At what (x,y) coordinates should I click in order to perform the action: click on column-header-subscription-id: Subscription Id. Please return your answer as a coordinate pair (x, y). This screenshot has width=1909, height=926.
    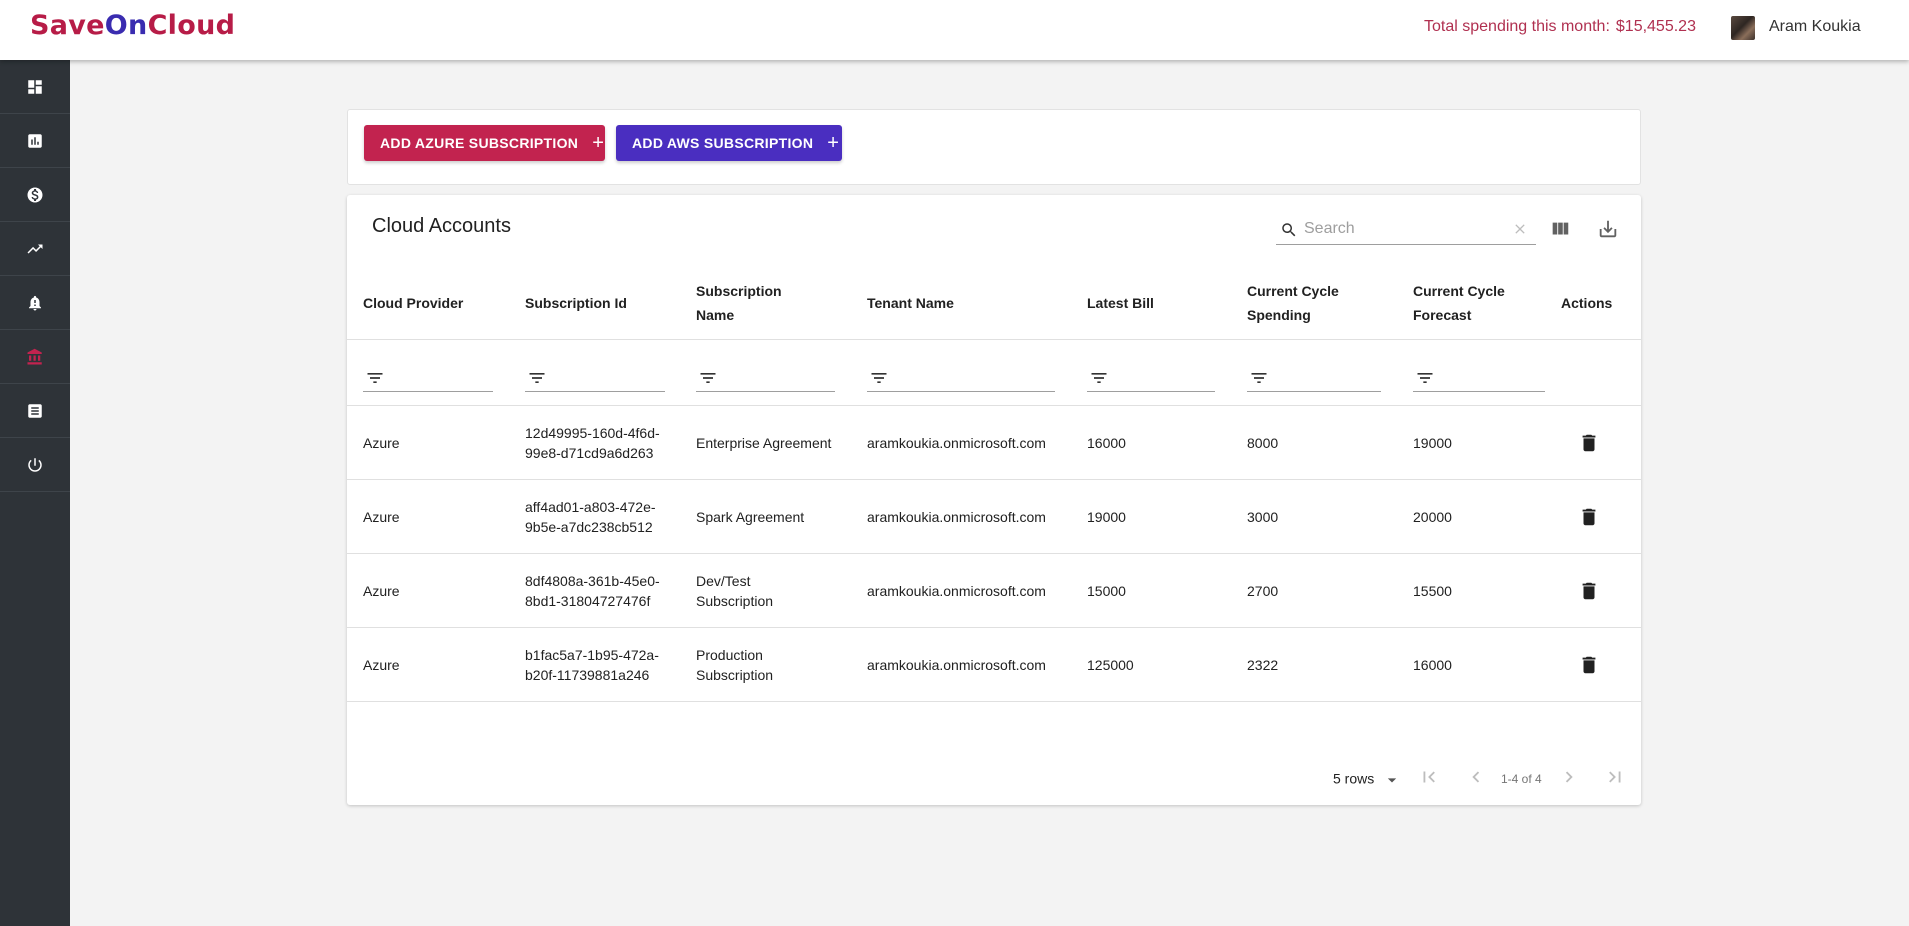
    Looking at the image, I should click on (576, 303).